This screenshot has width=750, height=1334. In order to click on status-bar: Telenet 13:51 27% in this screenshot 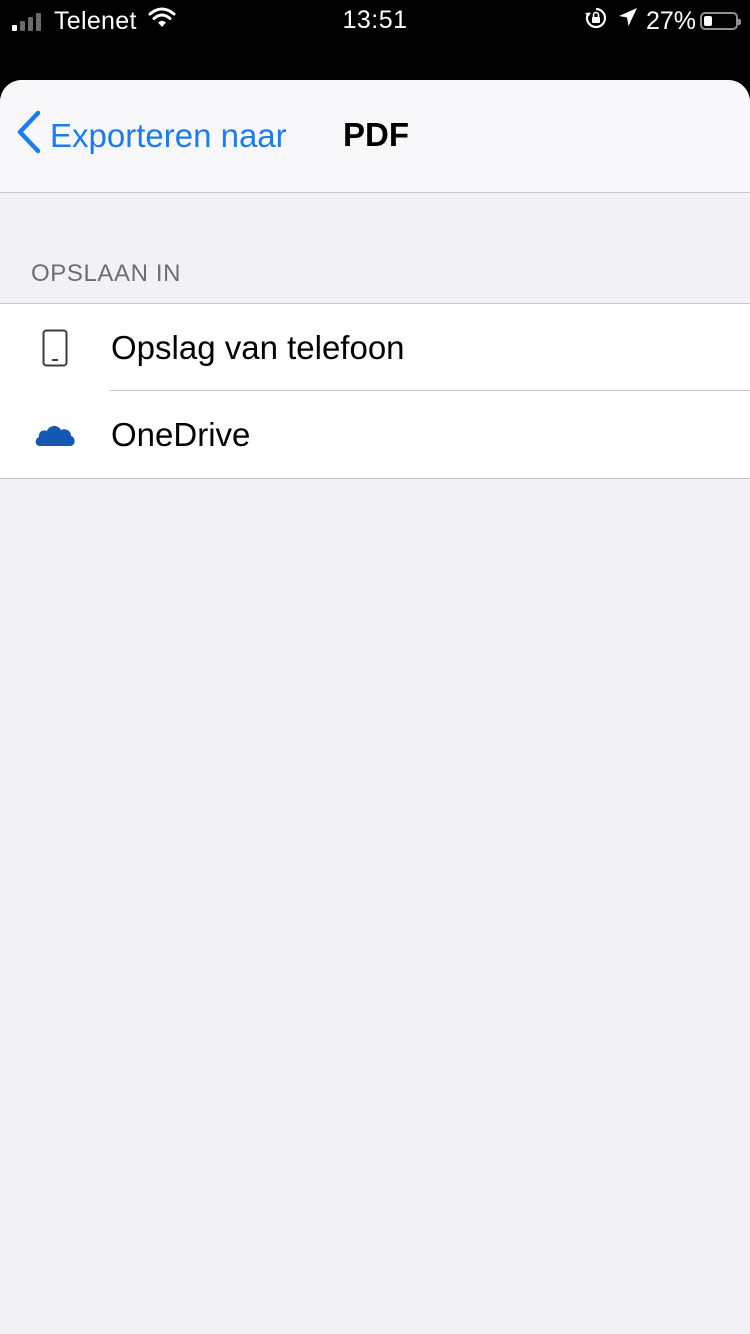, I will do `click(375, 21)`.